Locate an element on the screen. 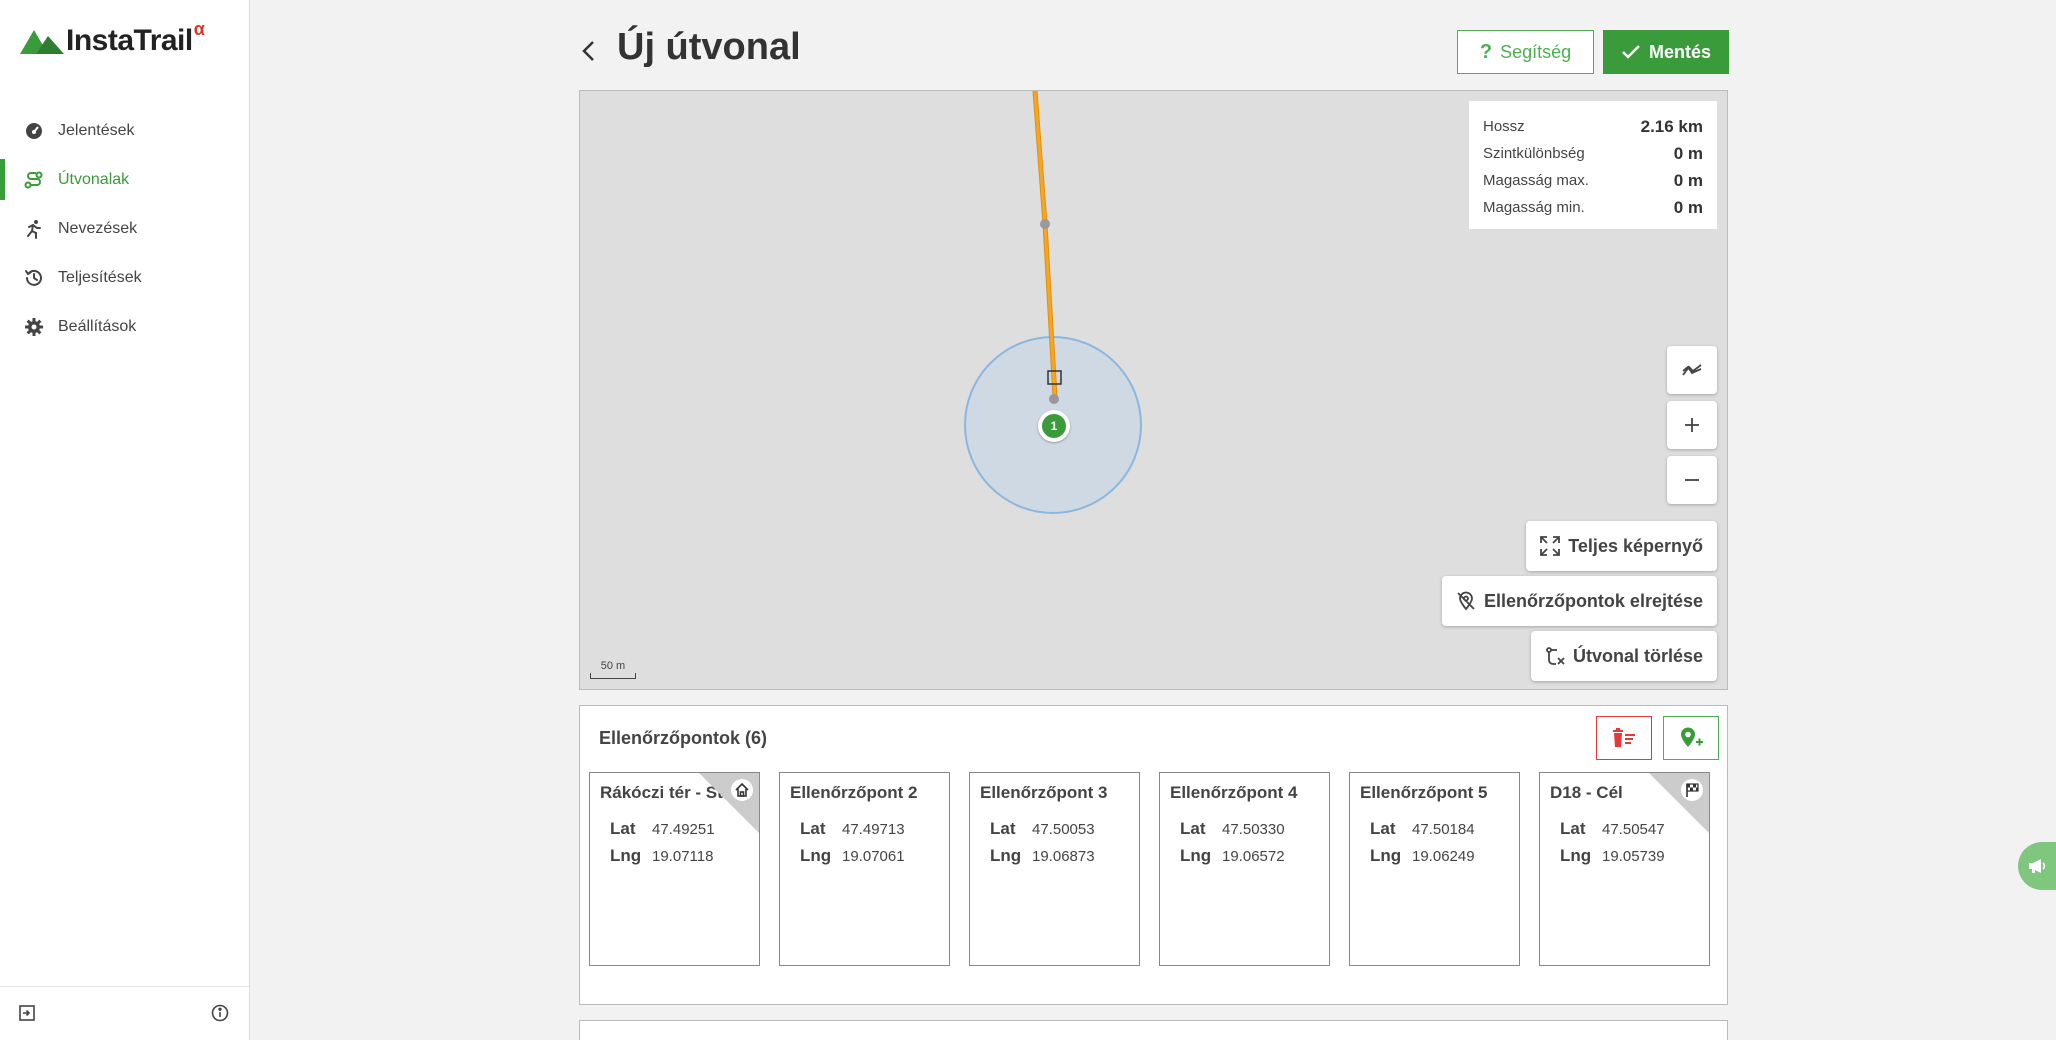  sidebar-item-settings: Beállítások is located at coordinates (124, 326).